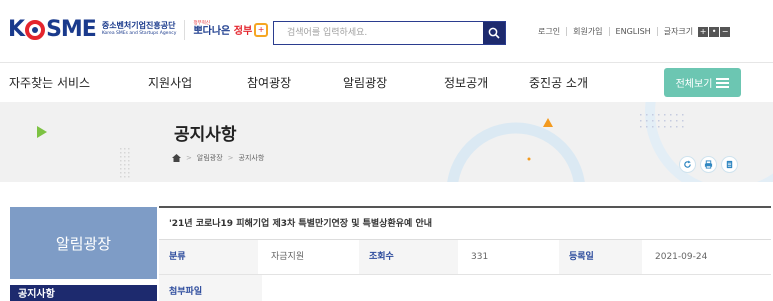 The width and height of the screenshot is (773, 301). I want to click on signup-link: 회원가입, so click(587, 31).